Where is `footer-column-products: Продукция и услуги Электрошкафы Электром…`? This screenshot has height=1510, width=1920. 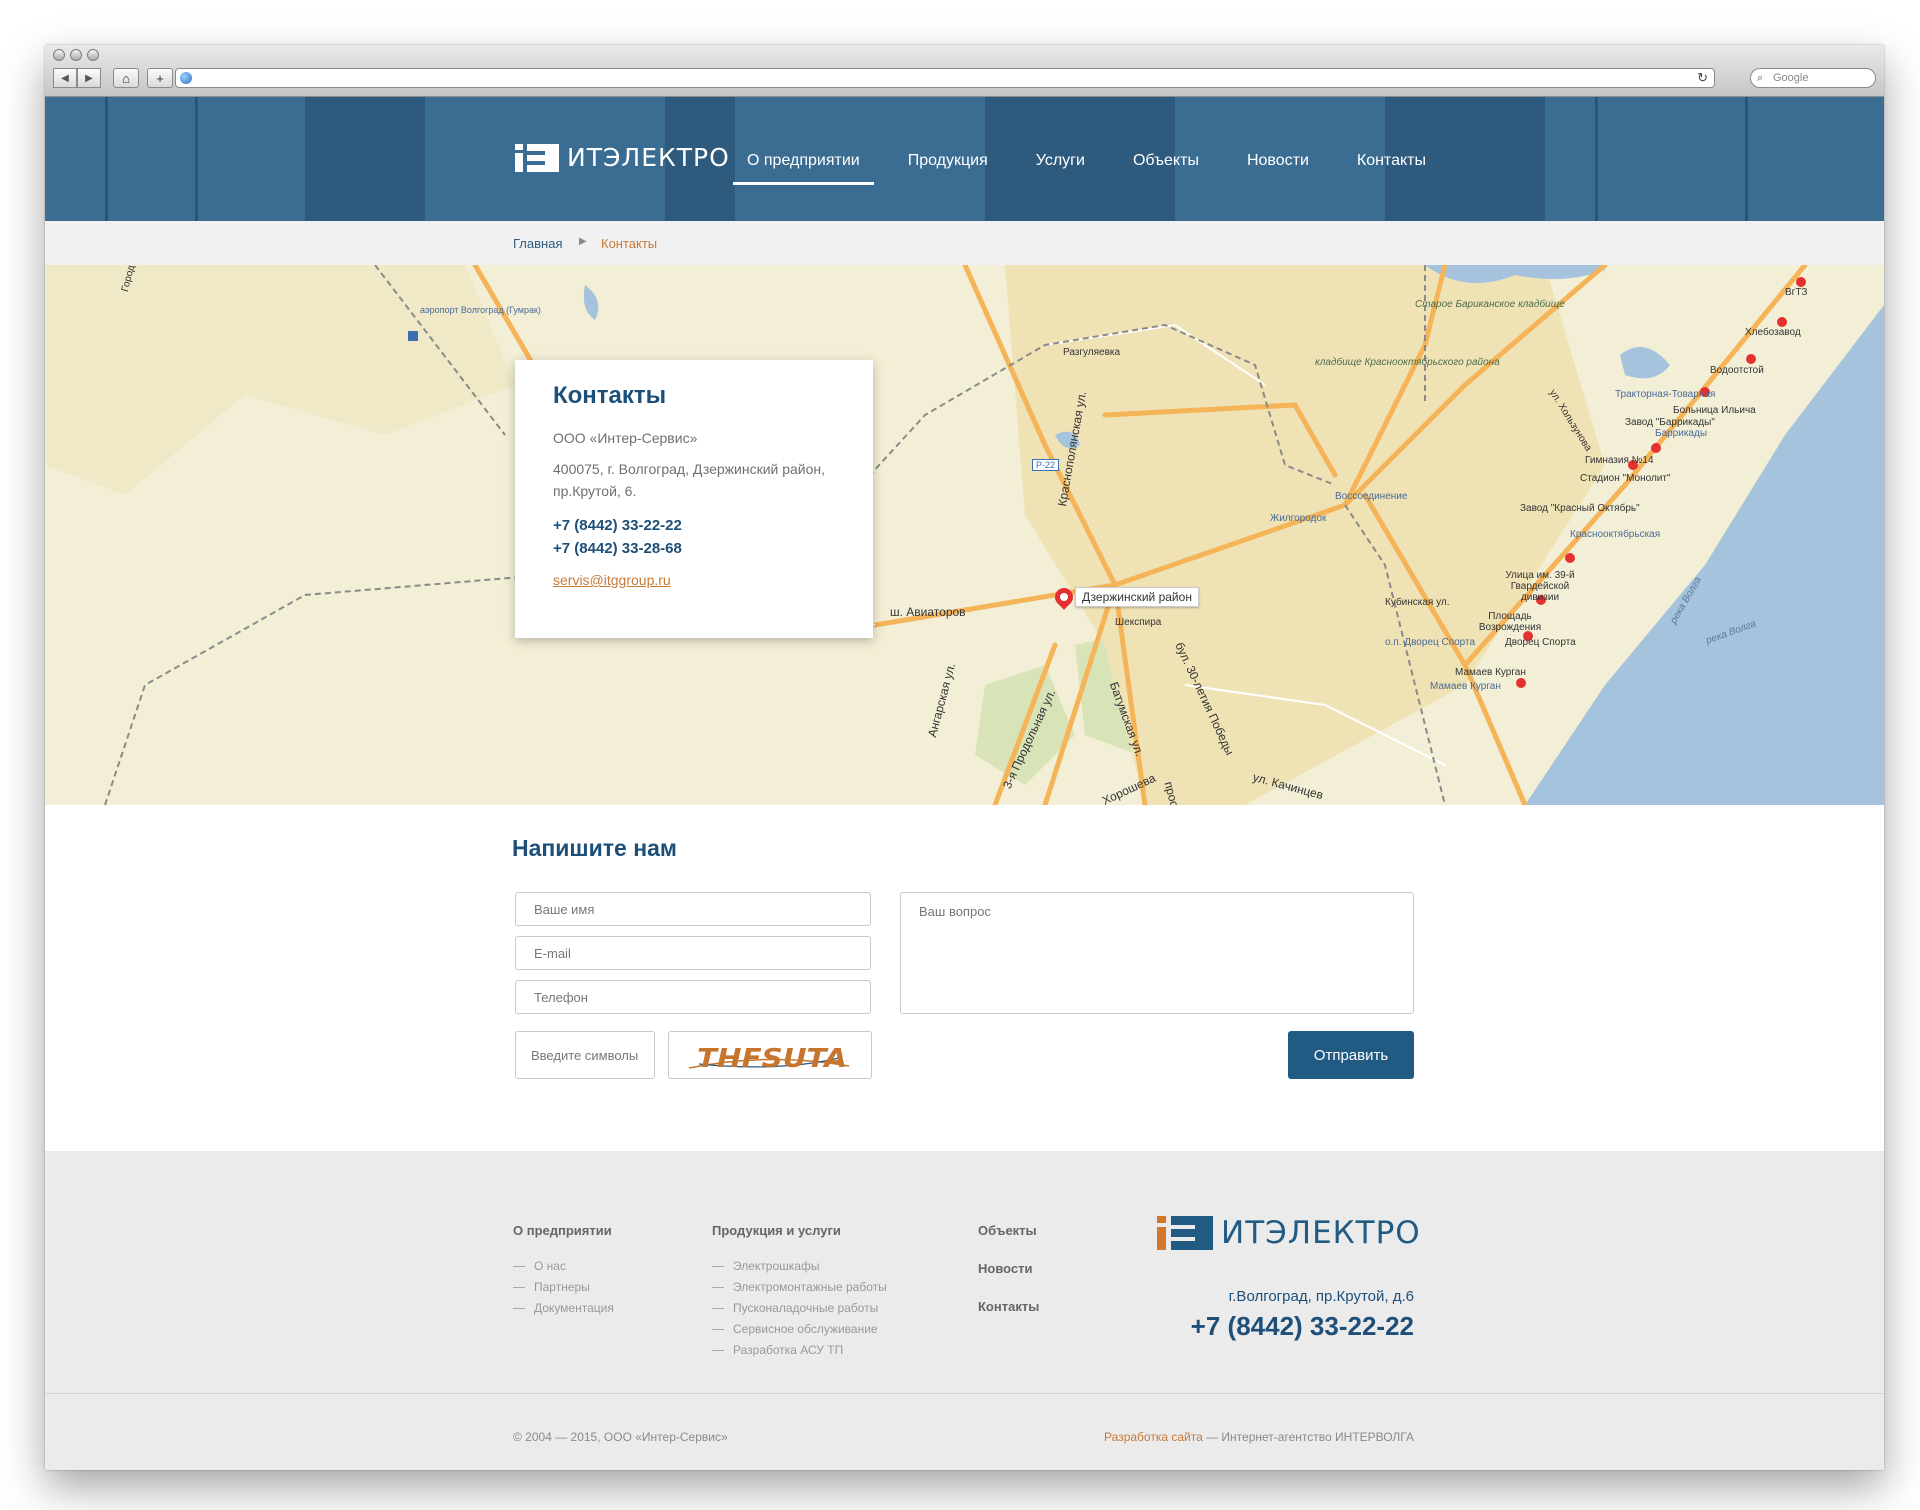
footer-column-products: Продукция и услуги Электрошкафы Электром… is located at coordinates (799, 1292).